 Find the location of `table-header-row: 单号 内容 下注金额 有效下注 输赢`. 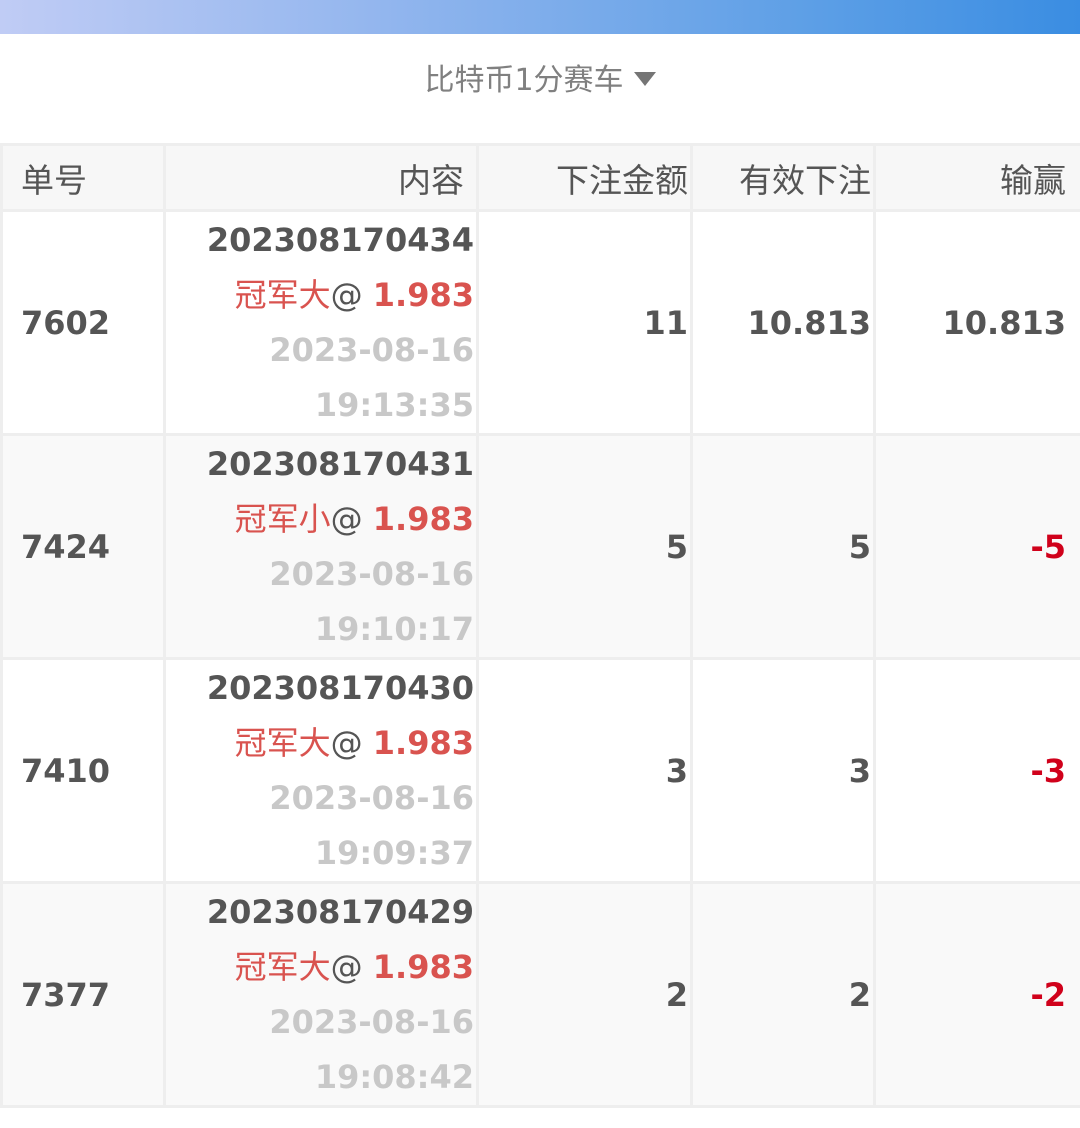

table-header-row: 单号 内容 下注金额 有效下注 输赢 is located at coordinates (540, 177).